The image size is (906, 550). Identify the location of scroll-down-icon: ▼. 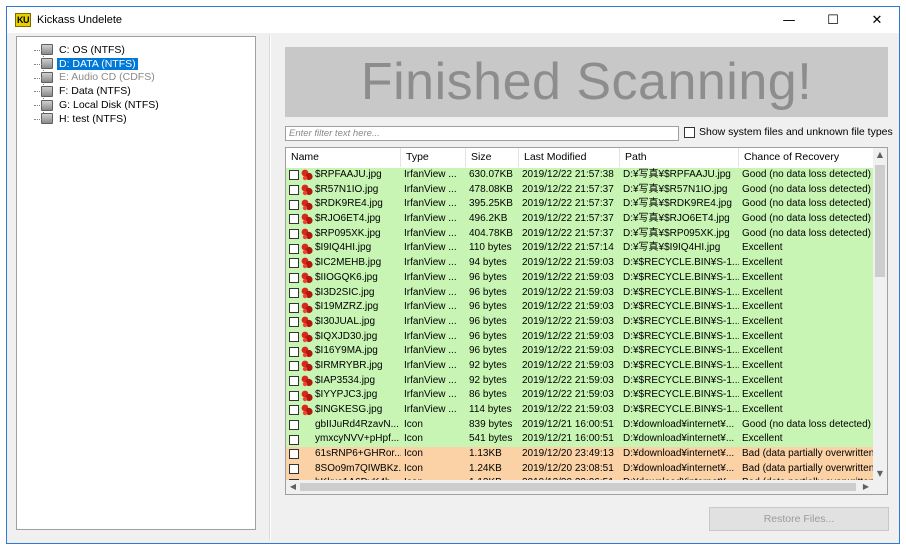
(880, 473).